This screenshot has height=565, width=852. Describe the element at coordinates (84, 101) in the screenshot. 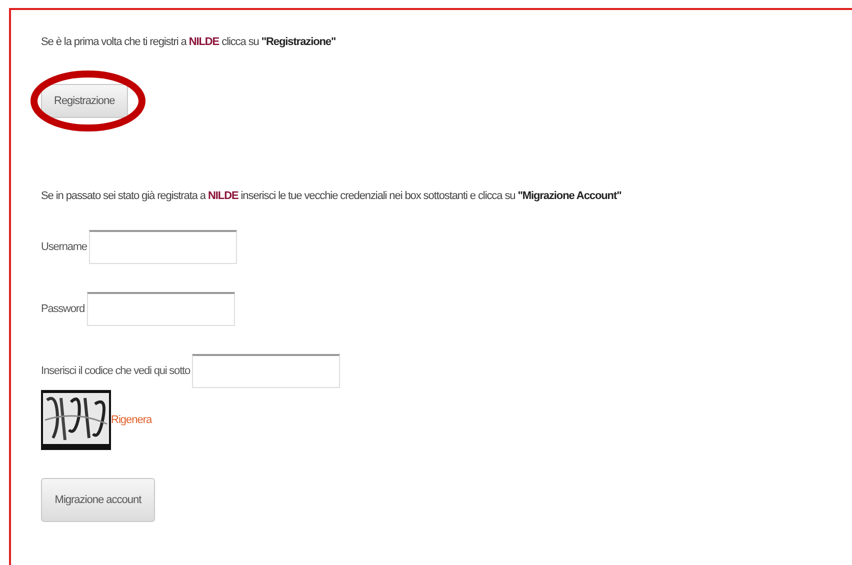

I see `registration-button: Registrazione` at that location.